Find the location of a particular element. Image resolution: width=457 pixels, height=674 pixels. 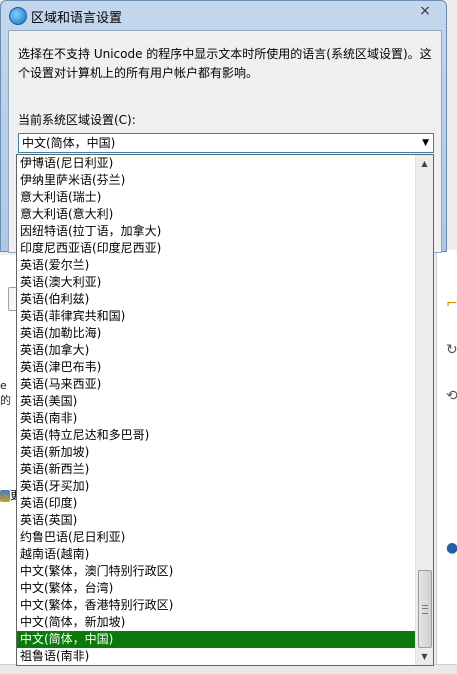

dropdown-item: 约鲁巴语(尼日利亚) is located at coordinates (217, 537).